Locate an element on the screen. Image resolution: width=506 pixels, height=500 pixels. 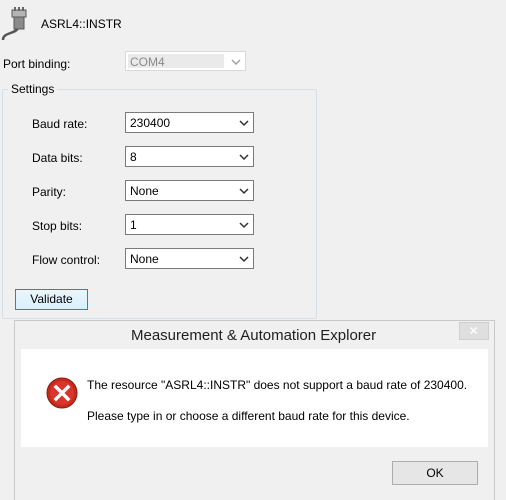
flow-control-value: None is located at coordinates (144, 259).